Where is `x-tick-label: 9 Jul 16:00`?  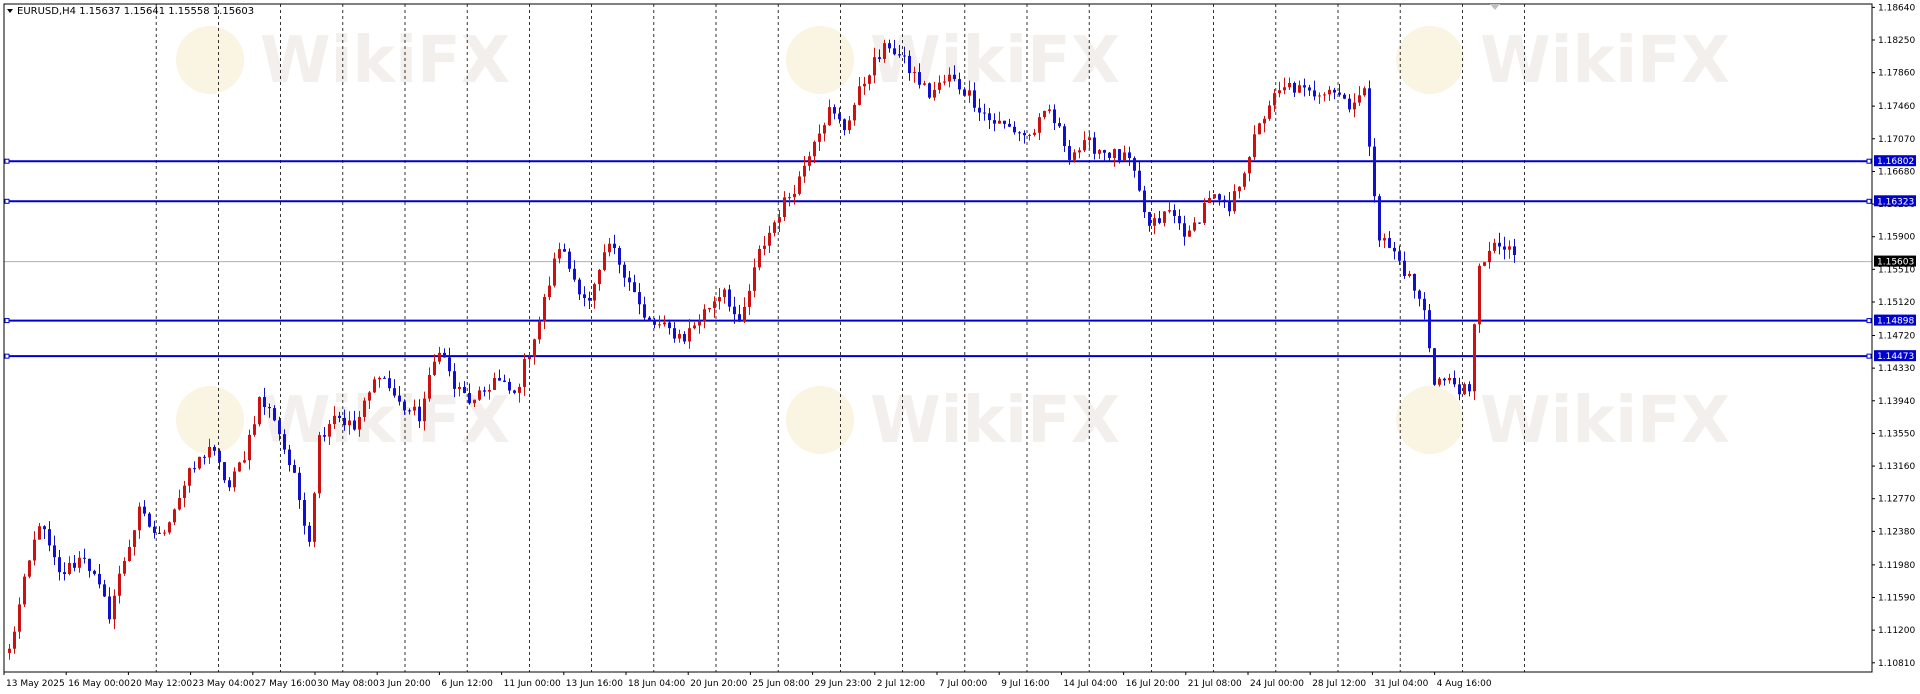
x-tick-label: 9 Jul 16:00 is located at coordinates (1025, 684).